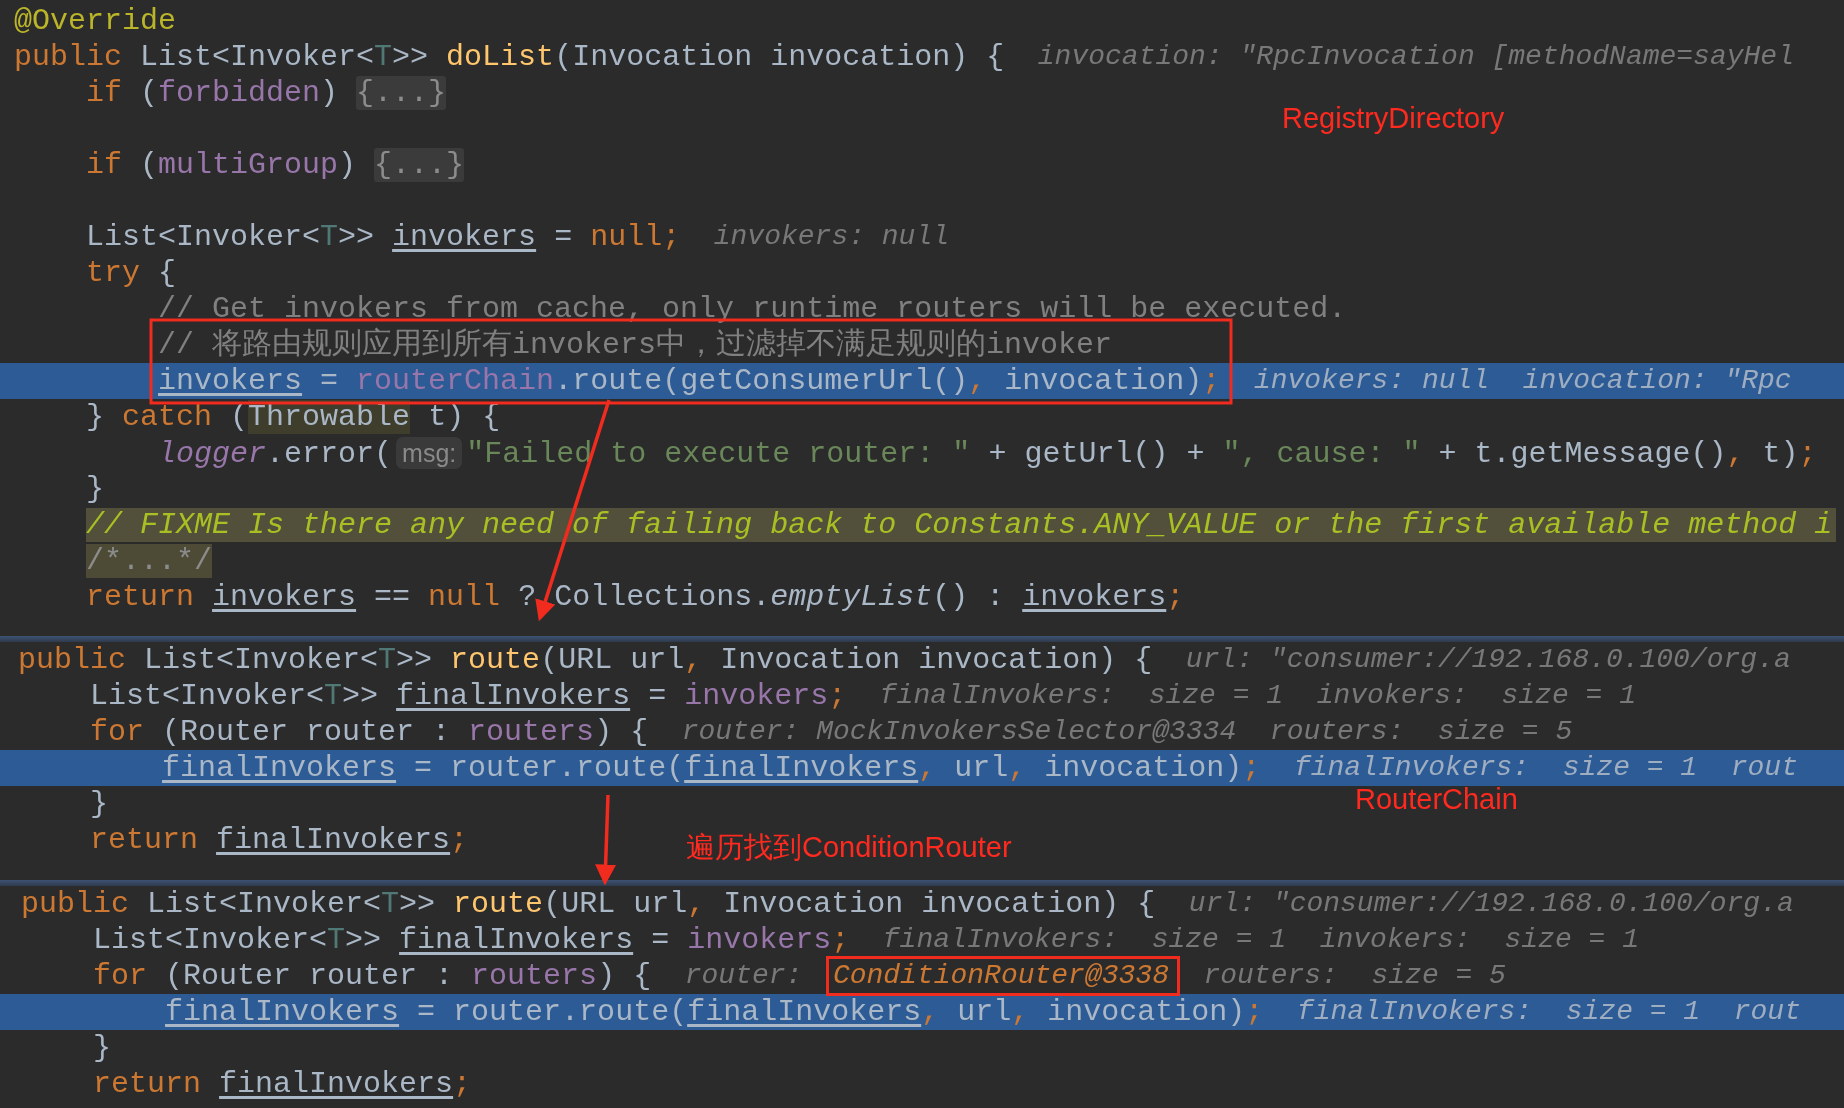 This screenshot has height=1108, width=1844. What do you see at coordinates (509, 57) in the screenshot?
I see `code-line: public List<Invoker<T>> doList(Invocation invocation) {` at bounding box center [509, 57].